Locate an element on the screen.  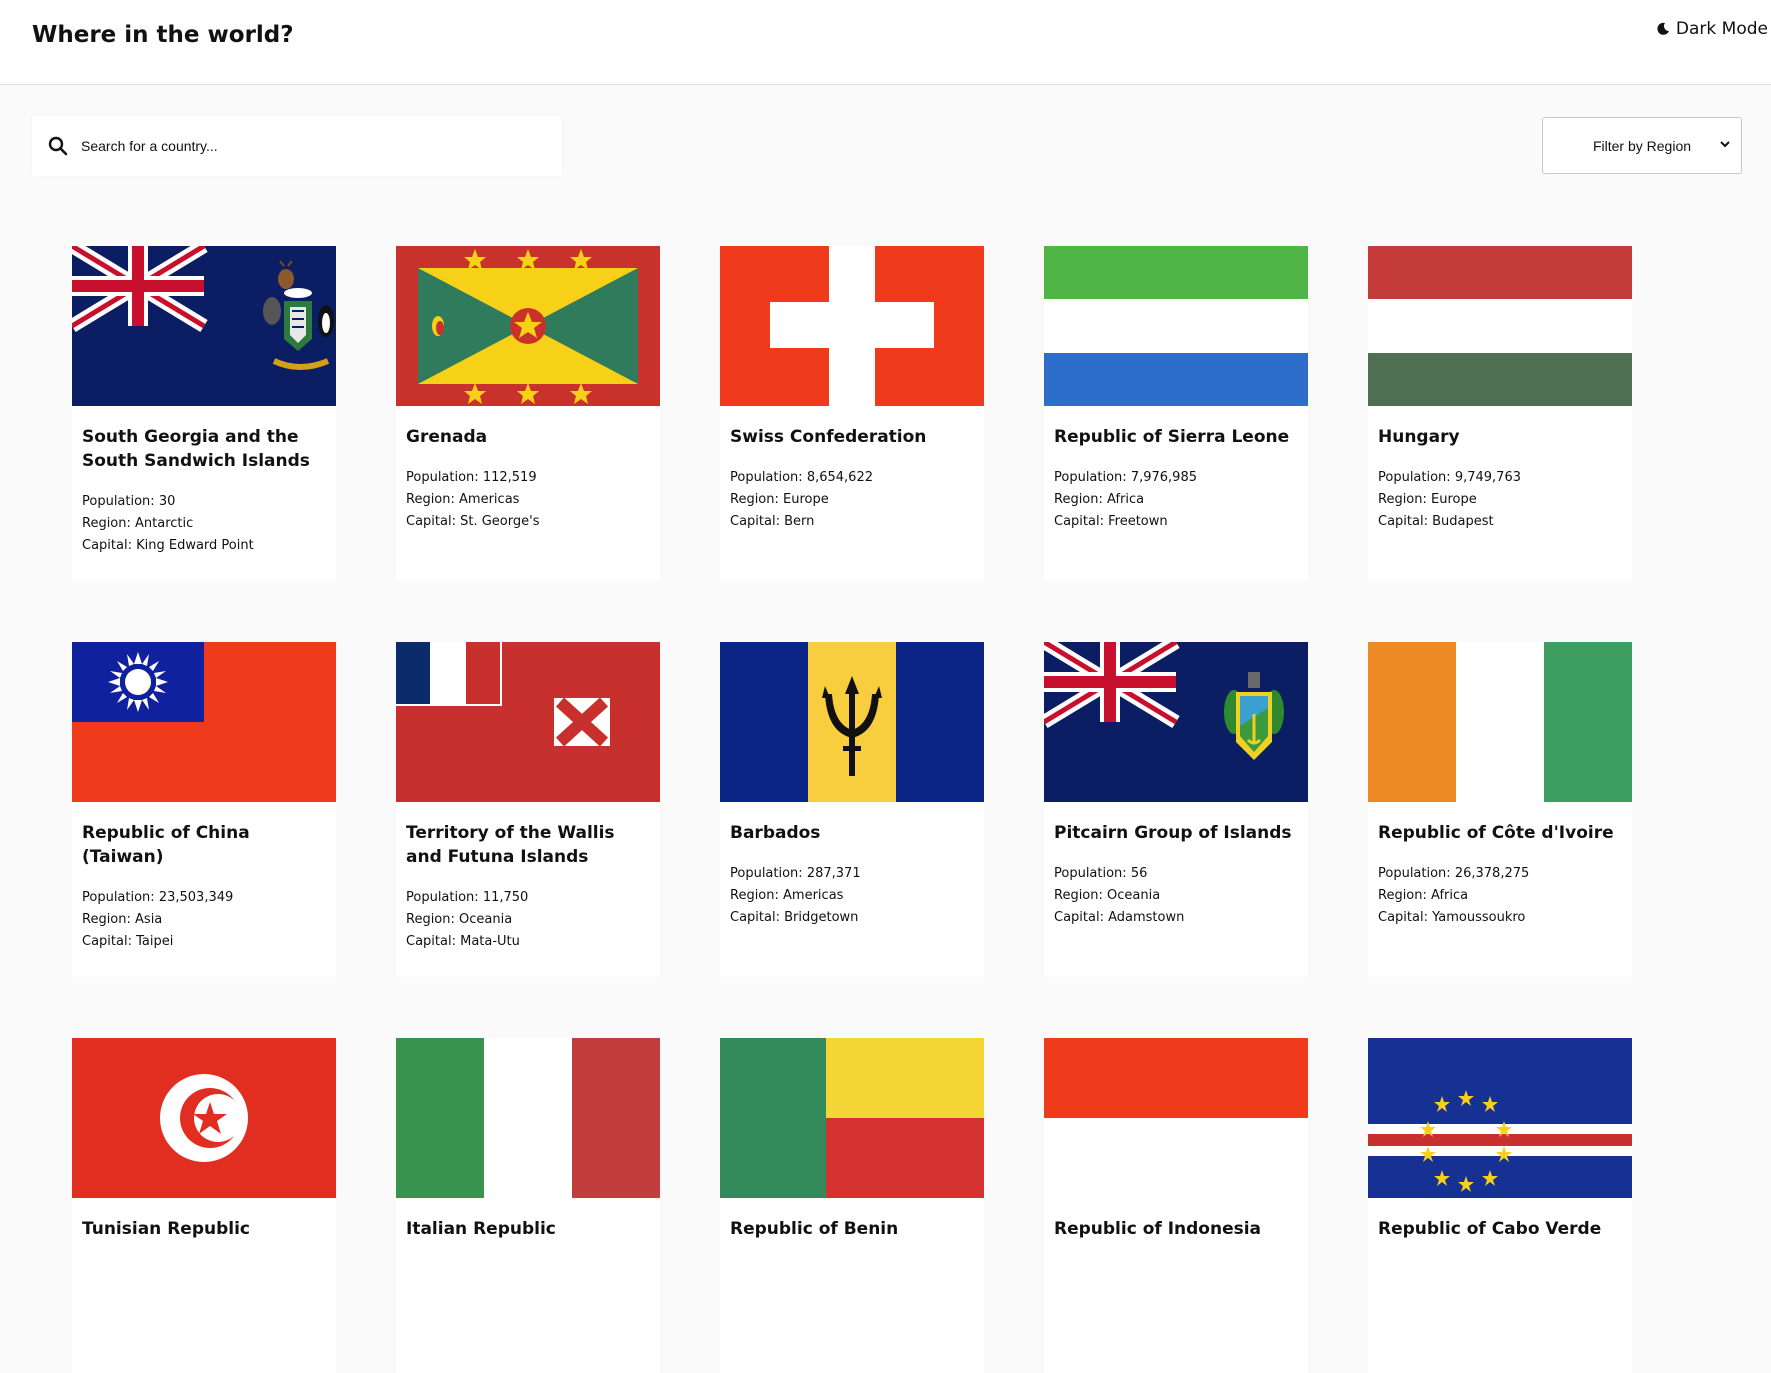
capital-line: Capital: Taipei is located at coordinates (128, 941).